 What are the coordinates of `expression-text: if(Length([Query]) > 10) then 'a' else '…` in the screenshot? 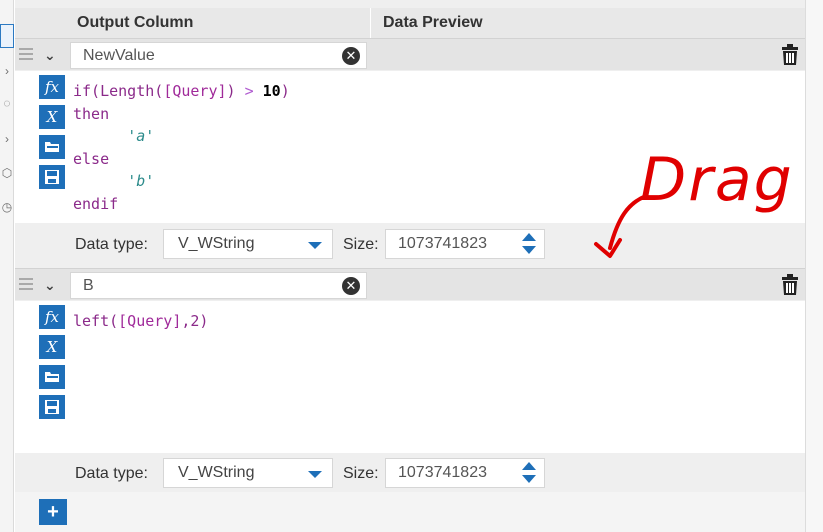 It's located at (181, 147).